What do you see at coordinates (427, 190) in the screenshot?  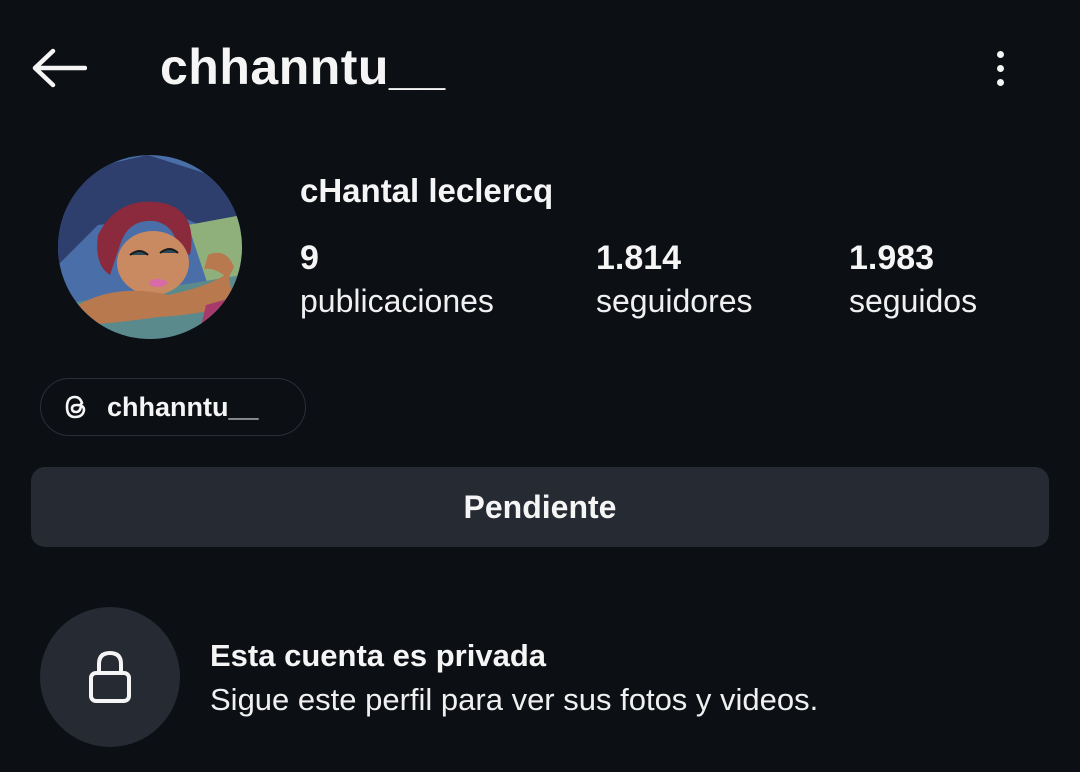 I see `profile-full-name: cHantal leclercq` at bounding box center [427, 190].